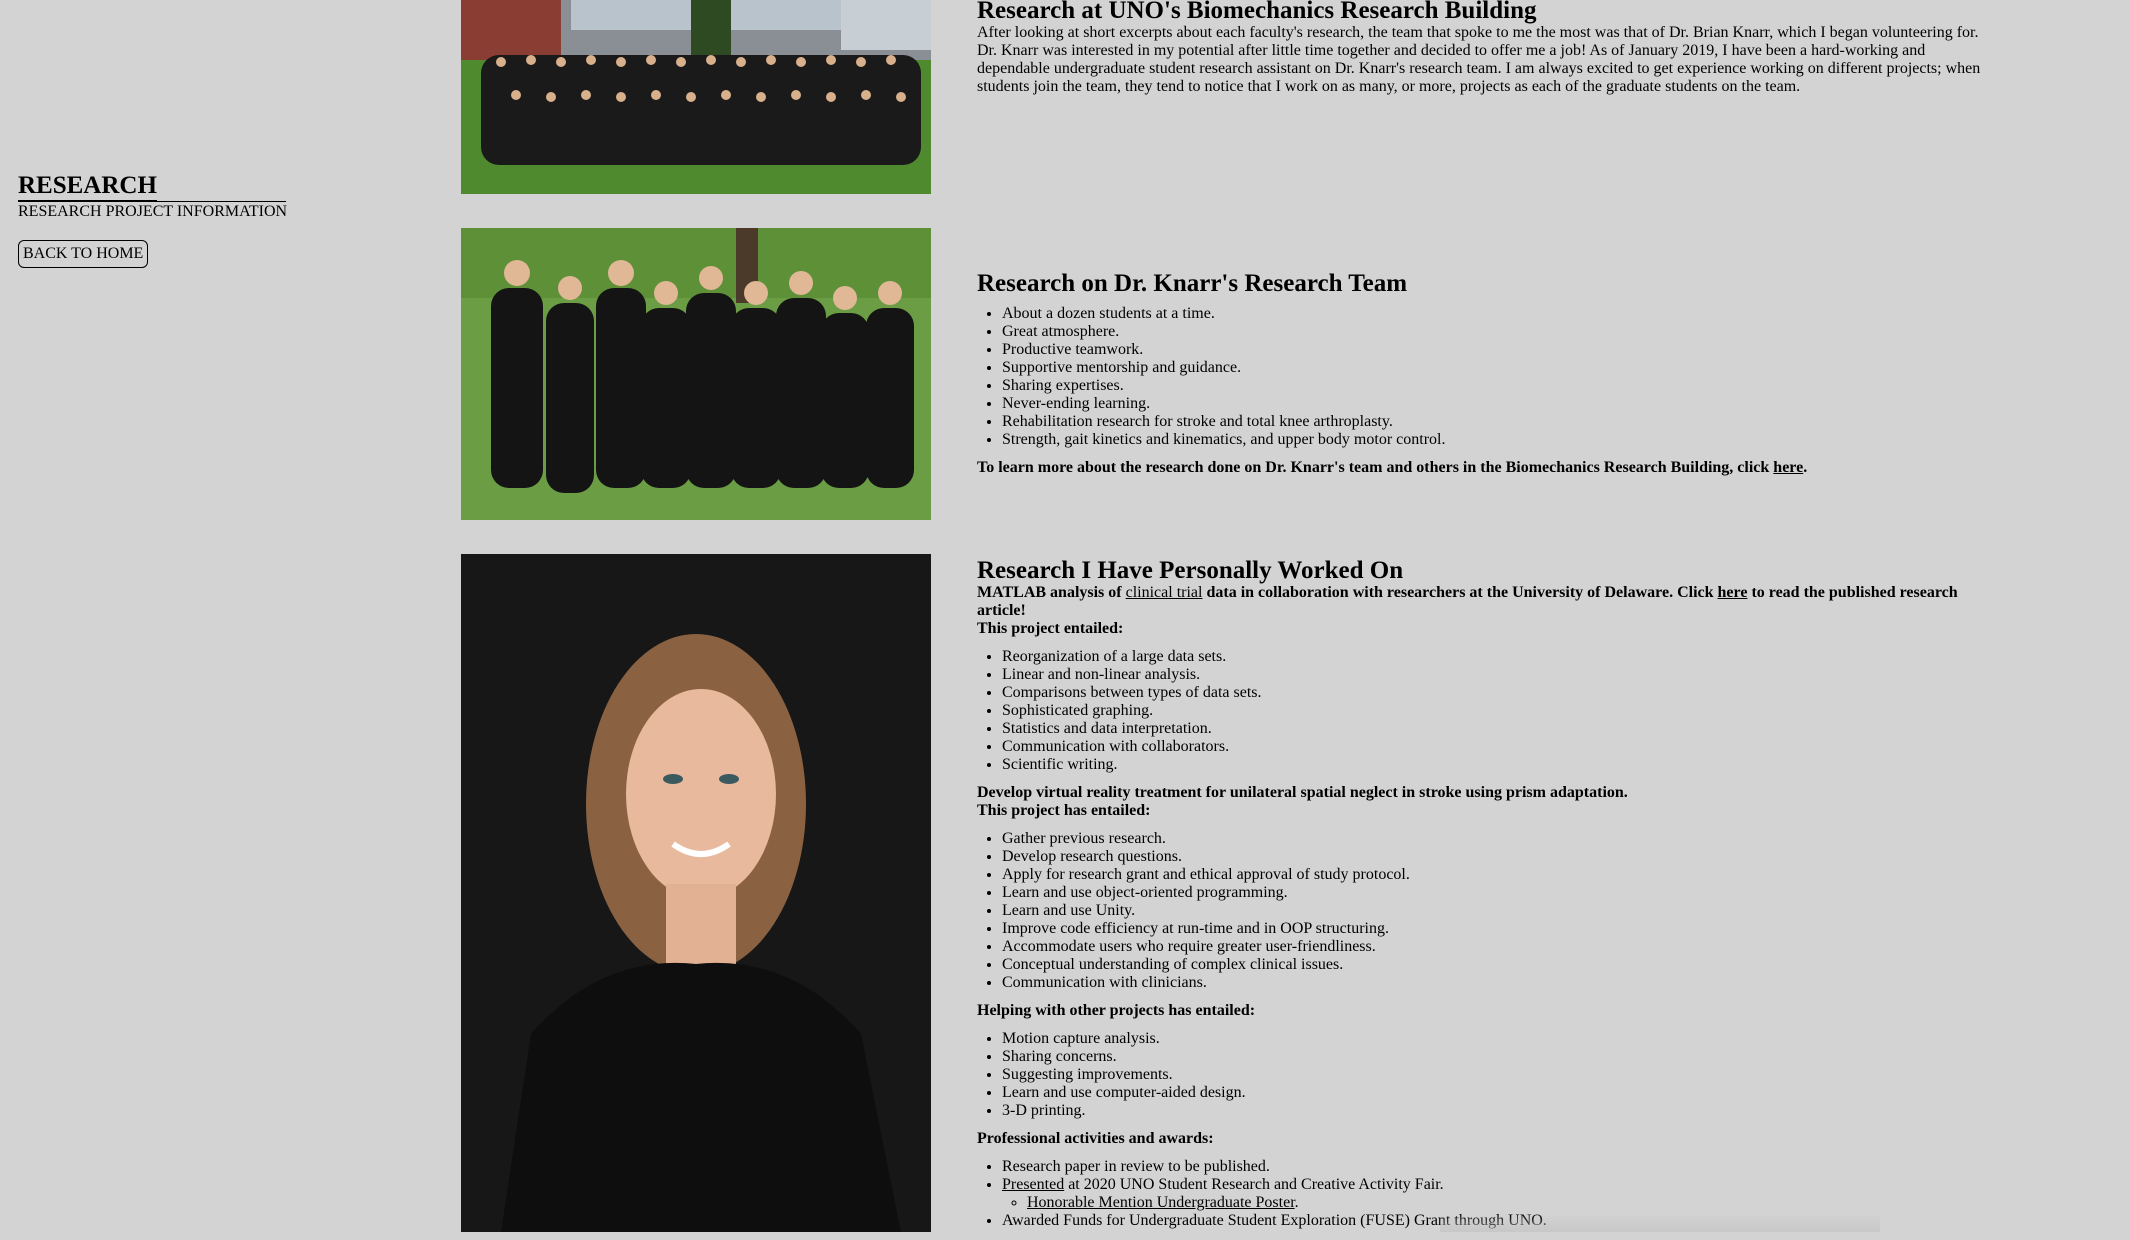 The width and height of the screenshot is (2130, 1240). I want to click on list-item: Communication with clinicians., so click(1495, 983).